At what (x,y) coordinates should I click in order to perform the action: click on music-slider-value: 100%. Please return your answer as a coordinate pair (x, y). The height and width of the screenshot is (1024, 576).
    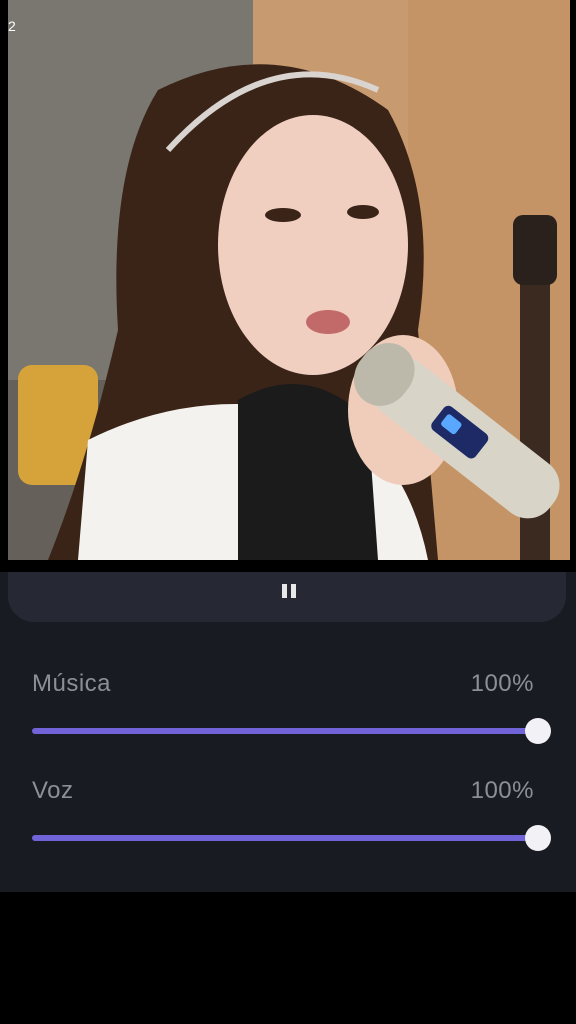
    Looking at the image, I should click on (502, 683).